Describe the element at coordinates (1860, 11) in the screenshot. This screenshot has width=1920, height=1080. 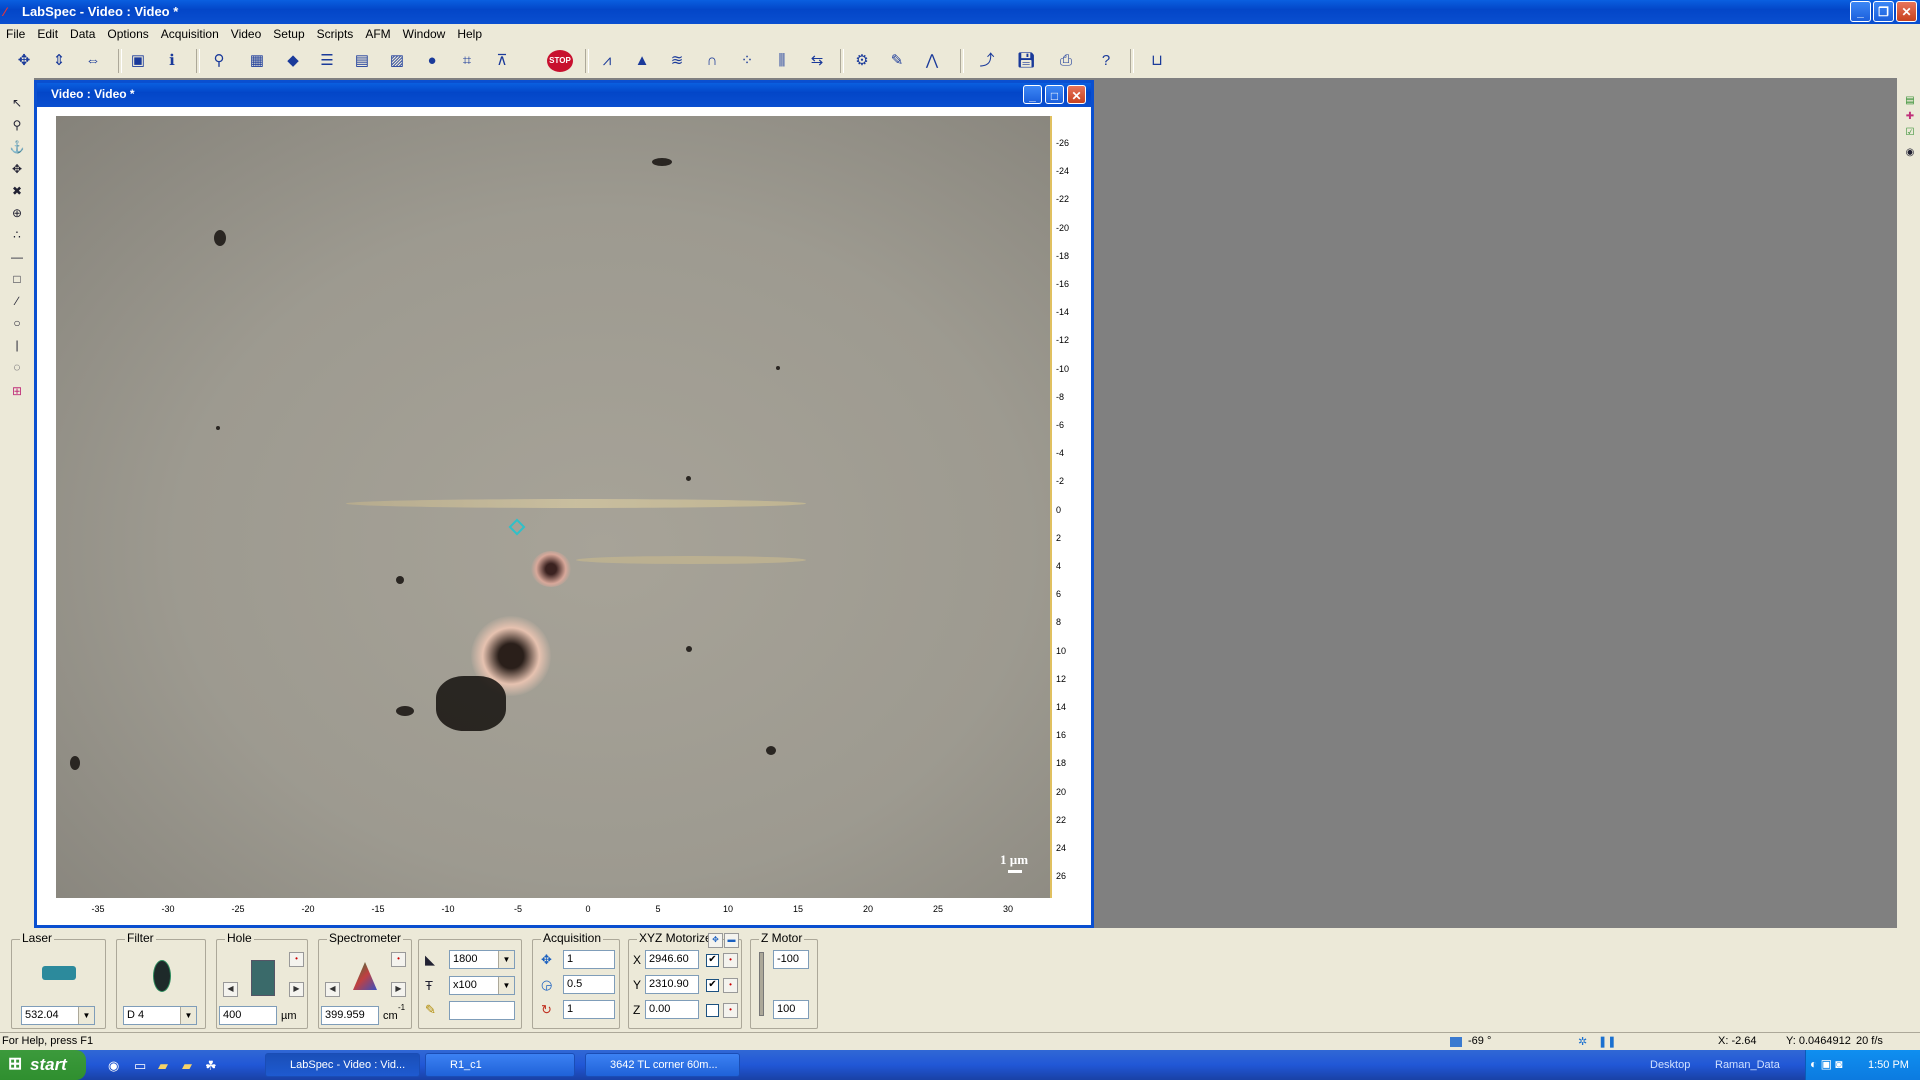
I see `minimize-button: _` at that location.